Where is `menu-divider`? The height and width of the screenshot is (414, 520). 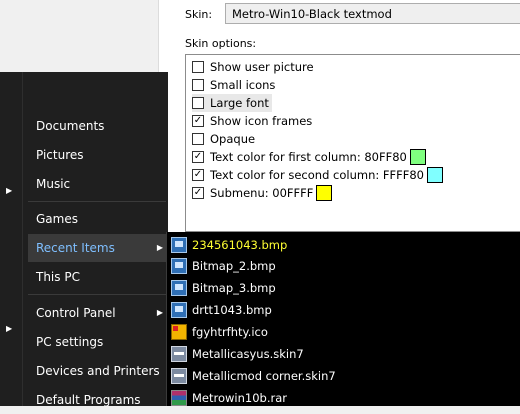
menu-divider is located at coordinates (22, 239).